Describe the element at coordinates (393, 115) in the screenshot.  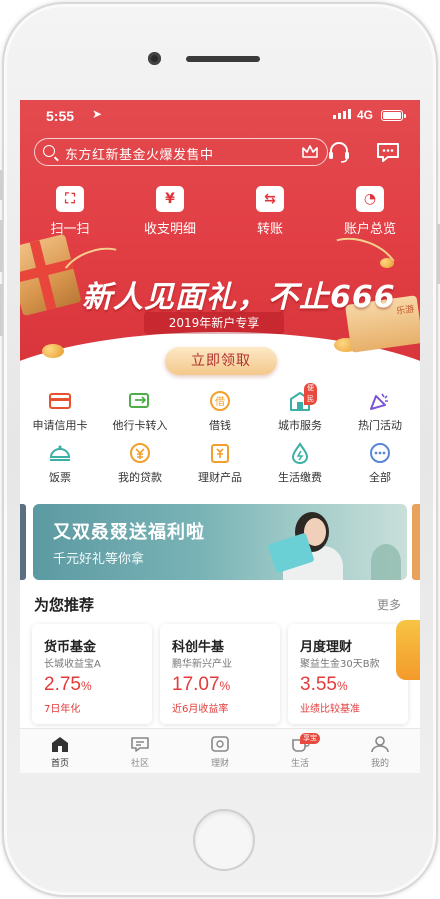
I see `battery-icon` at that location.